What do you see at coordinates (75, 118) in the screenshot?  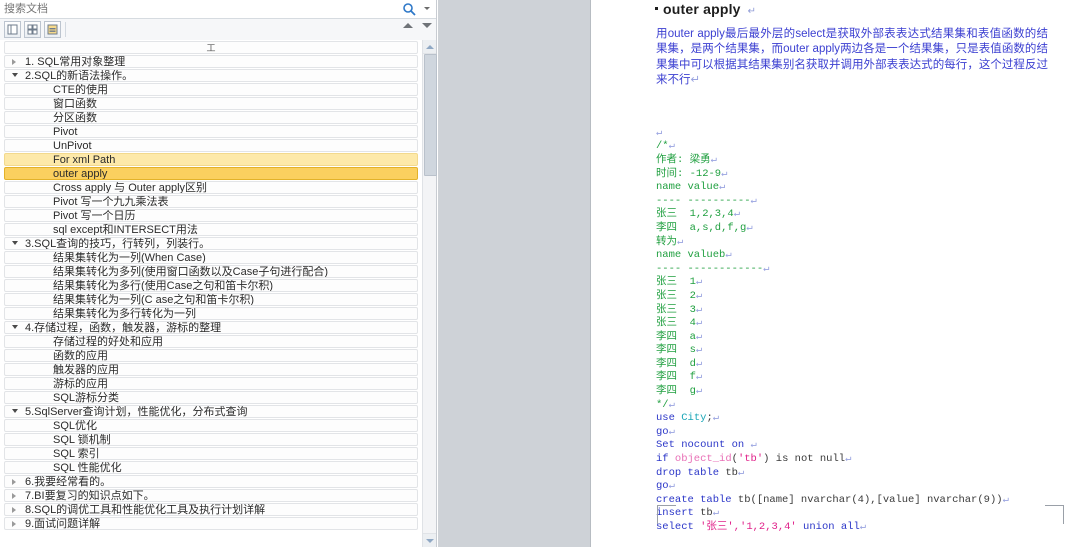 I see `outline-item-label: 分区函数` at bounding box center [75, 118].